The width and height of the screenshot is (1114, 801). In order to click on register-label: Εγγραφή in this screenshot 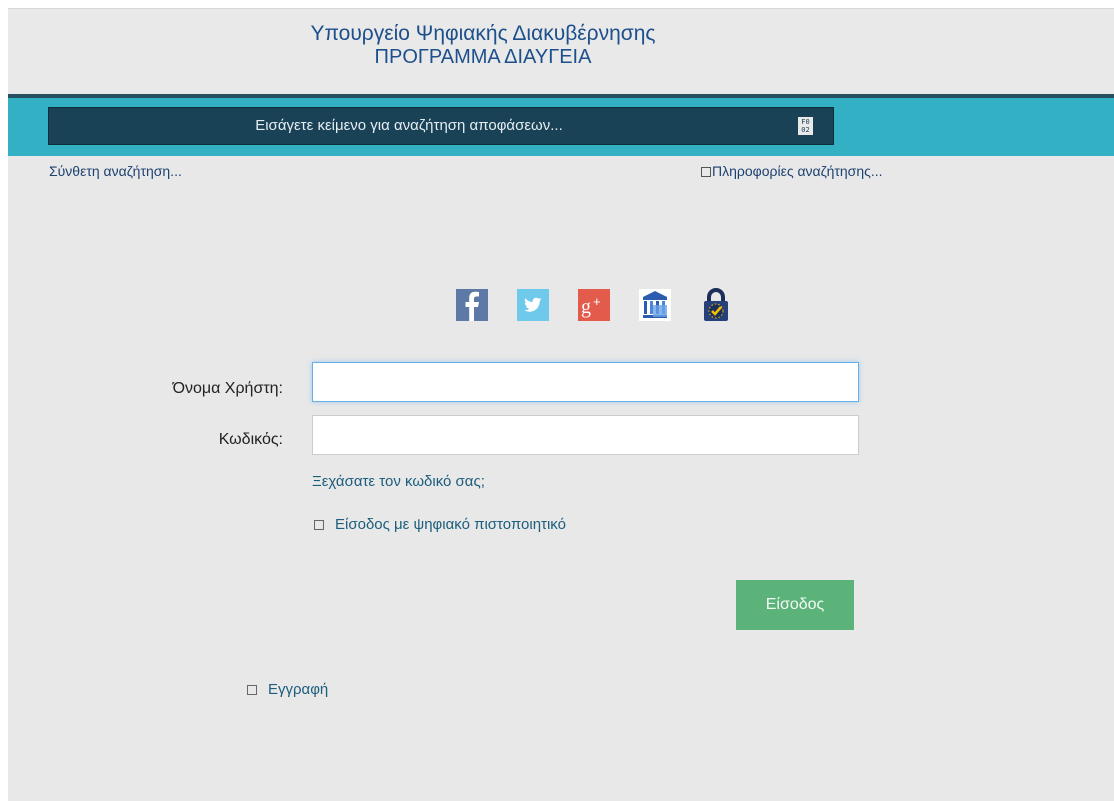, I will do `click(298, 689)`.